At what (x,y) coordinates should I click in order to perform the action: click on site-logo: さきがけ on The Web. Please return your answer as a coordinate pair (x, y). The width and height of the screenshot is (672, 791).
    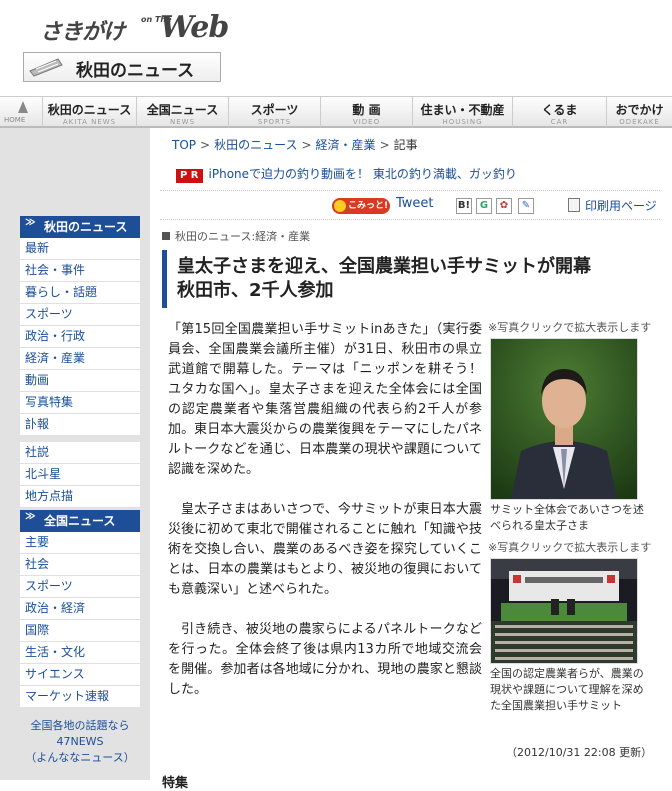
    Looking at the image, I should click on (134, 28).